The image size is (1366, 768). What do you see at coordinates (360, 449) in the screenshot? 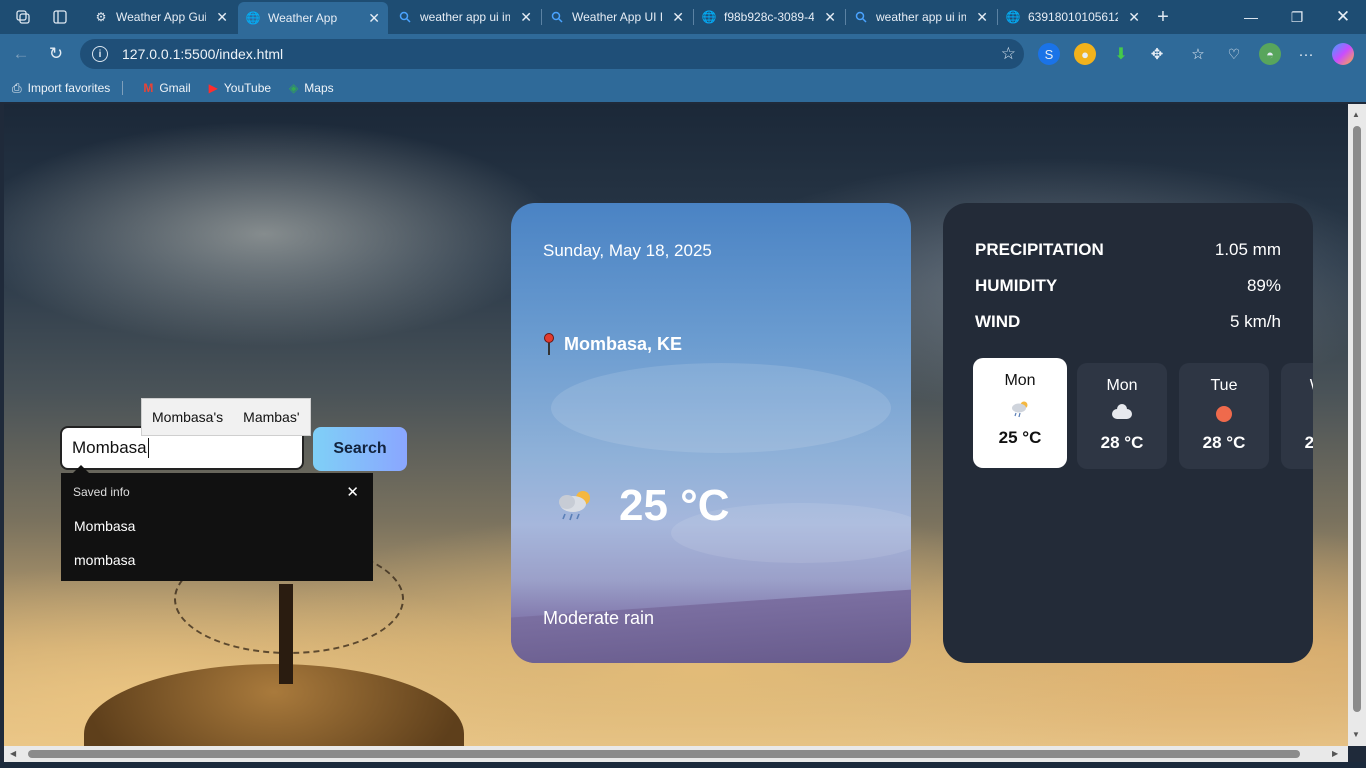
I see `search-button: Search` at bounding box center [360, 449].